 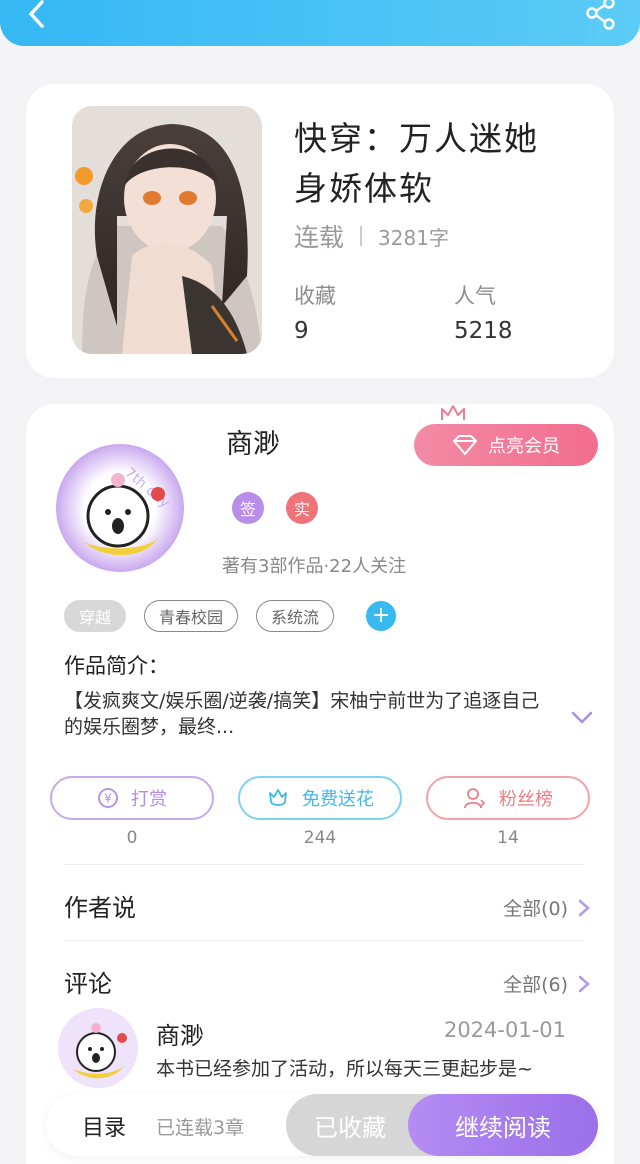 What do you see at coordinates (535, 985) in the screenshot?
I see `comments-link-label: 全部(6)` at bounding box center [535, 985].